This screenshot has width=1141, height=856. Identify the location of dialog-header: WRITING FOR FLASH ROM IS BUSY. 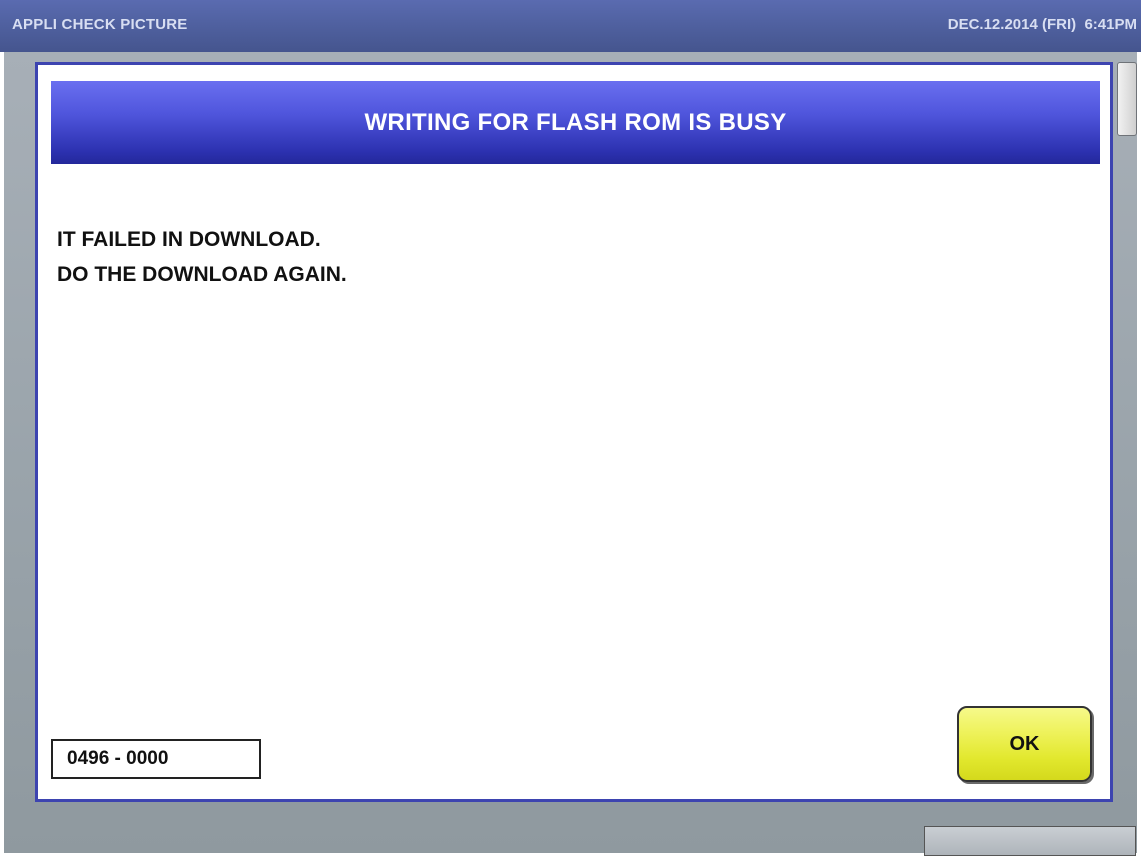
(575, 122).